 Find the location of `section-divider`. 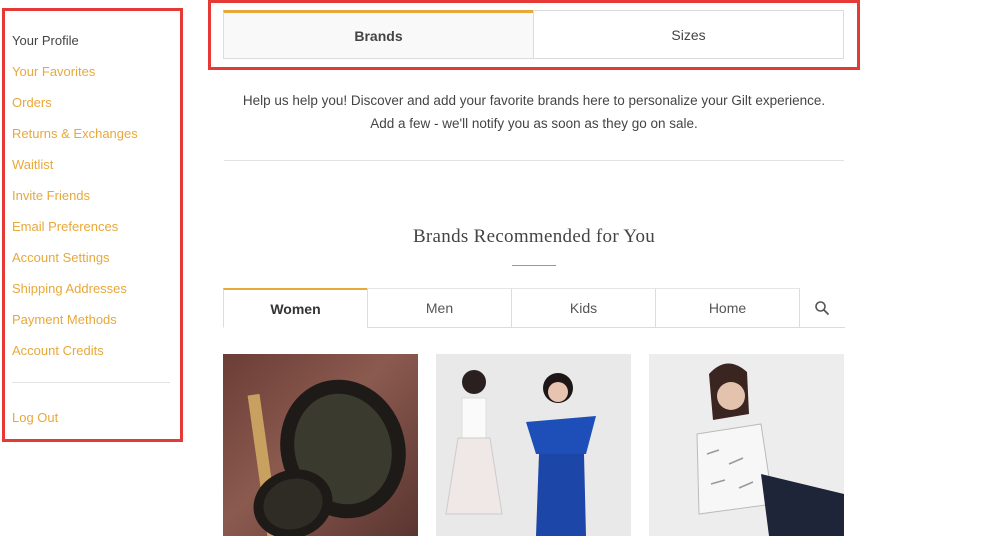

section-divider is located at coordinates (534, 160).